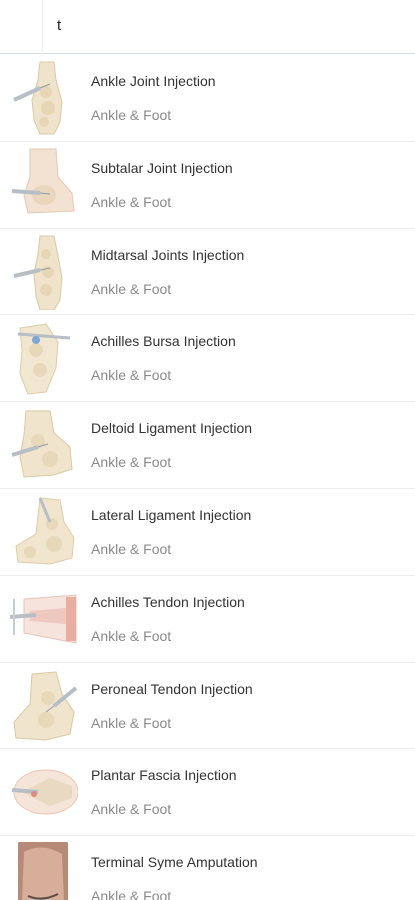 The height and width of the screenshot is (900, 415). Describe the element at coordinates (207, 359) in the screenshot. I see `list-item: Achilles Bursa Injection Ankle & Foot` at that location.